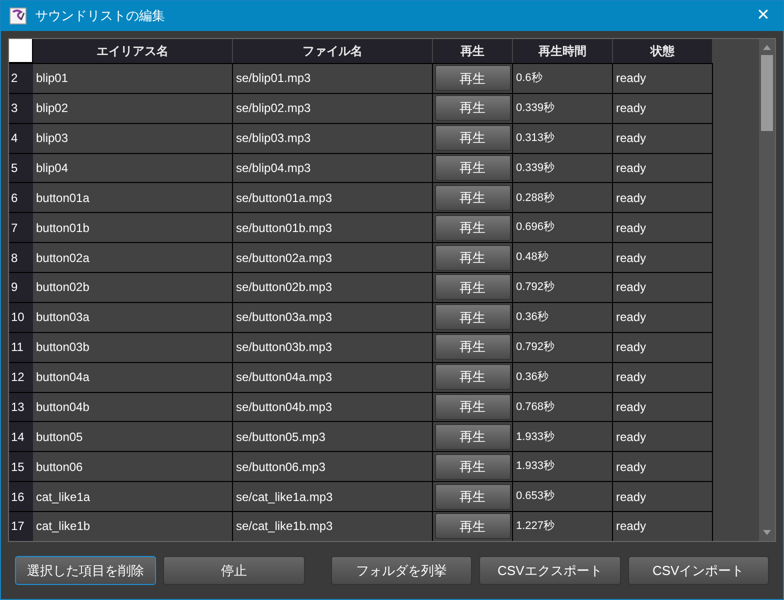  Describe the element at coordinates (333, 497) in the screenshot. I see `table-cell: se/cat_like1a.mp3` at that location.